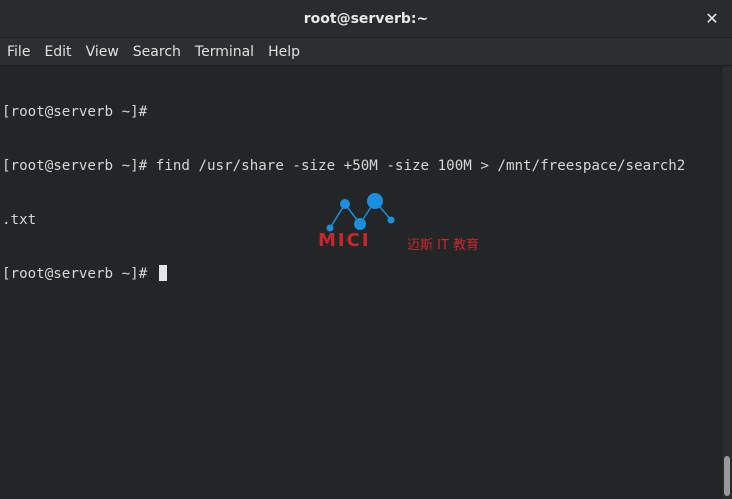 This screenshot has height=499, width=732. I want to click on scrollbar-thumb, so click(727, 476).